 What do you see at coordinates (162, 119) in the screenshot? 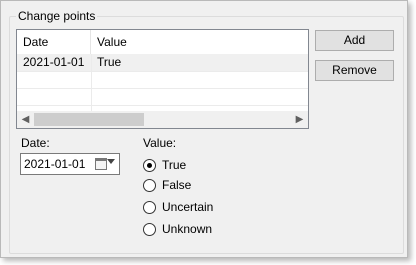
I see `horizontal-scrollbar: ◀ ▶` at bounding box center [162, 119].